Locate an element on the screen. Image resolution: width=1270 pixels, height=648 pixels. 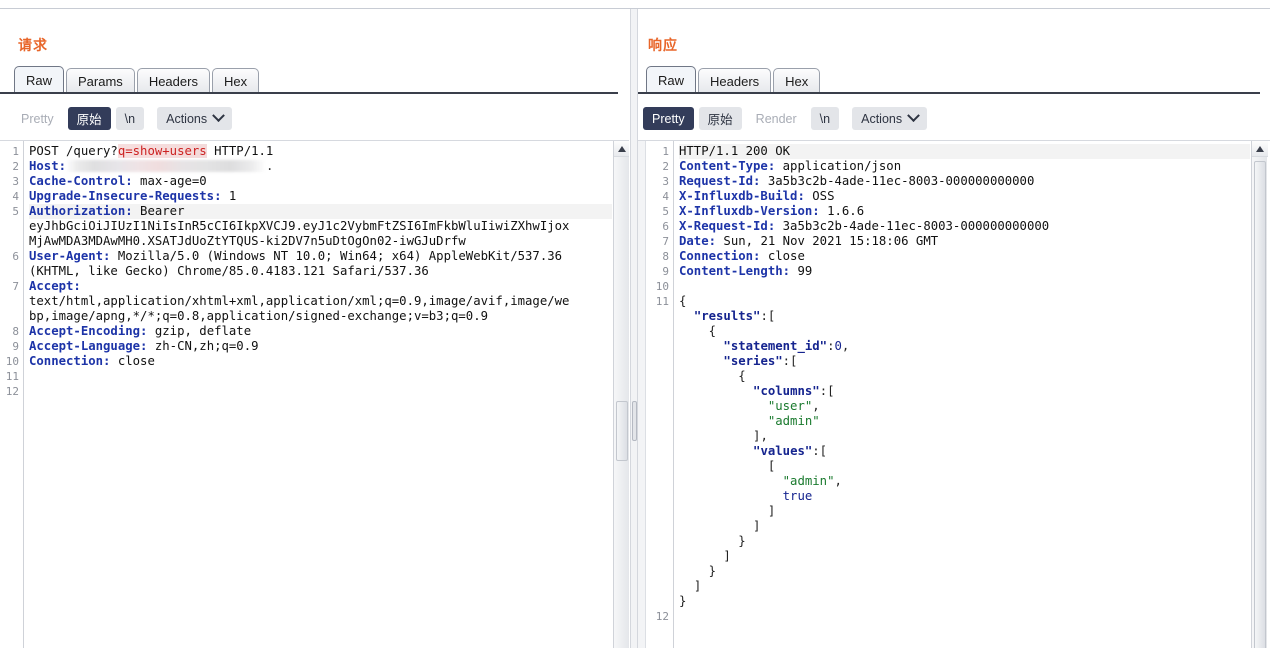
response-scrollbar-thumb is located at coordinates (1260, 404).